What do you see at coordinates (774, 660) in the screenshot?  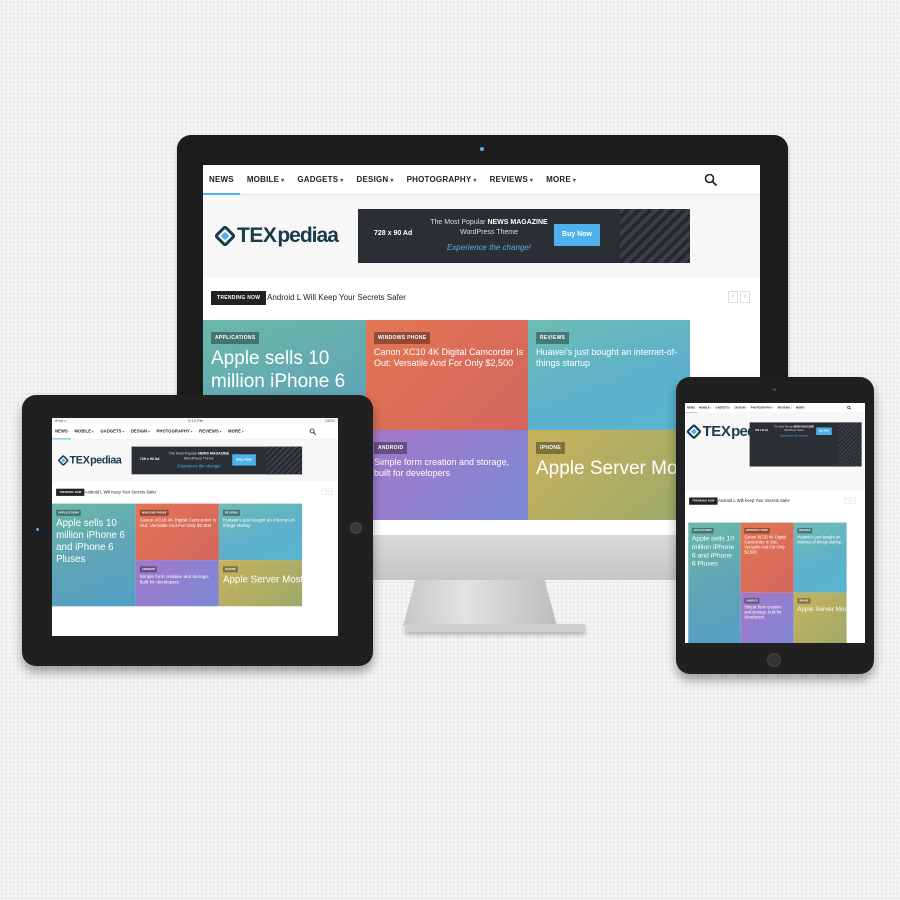 I see `phone-home-button` at bounding box center [774, 660].